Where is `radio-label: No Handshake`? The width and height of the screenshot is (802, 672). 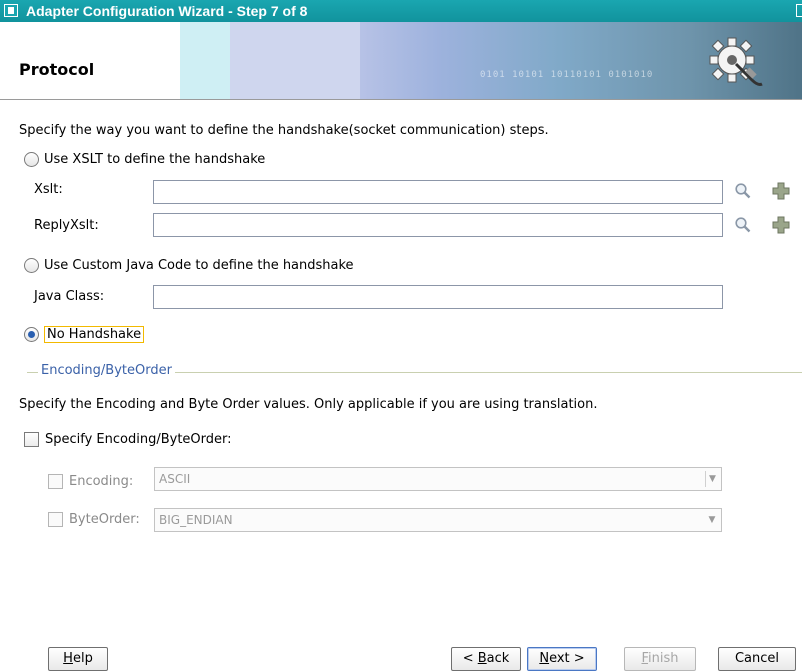 radio-label: No Handshake is located at coordinates (94, 334).